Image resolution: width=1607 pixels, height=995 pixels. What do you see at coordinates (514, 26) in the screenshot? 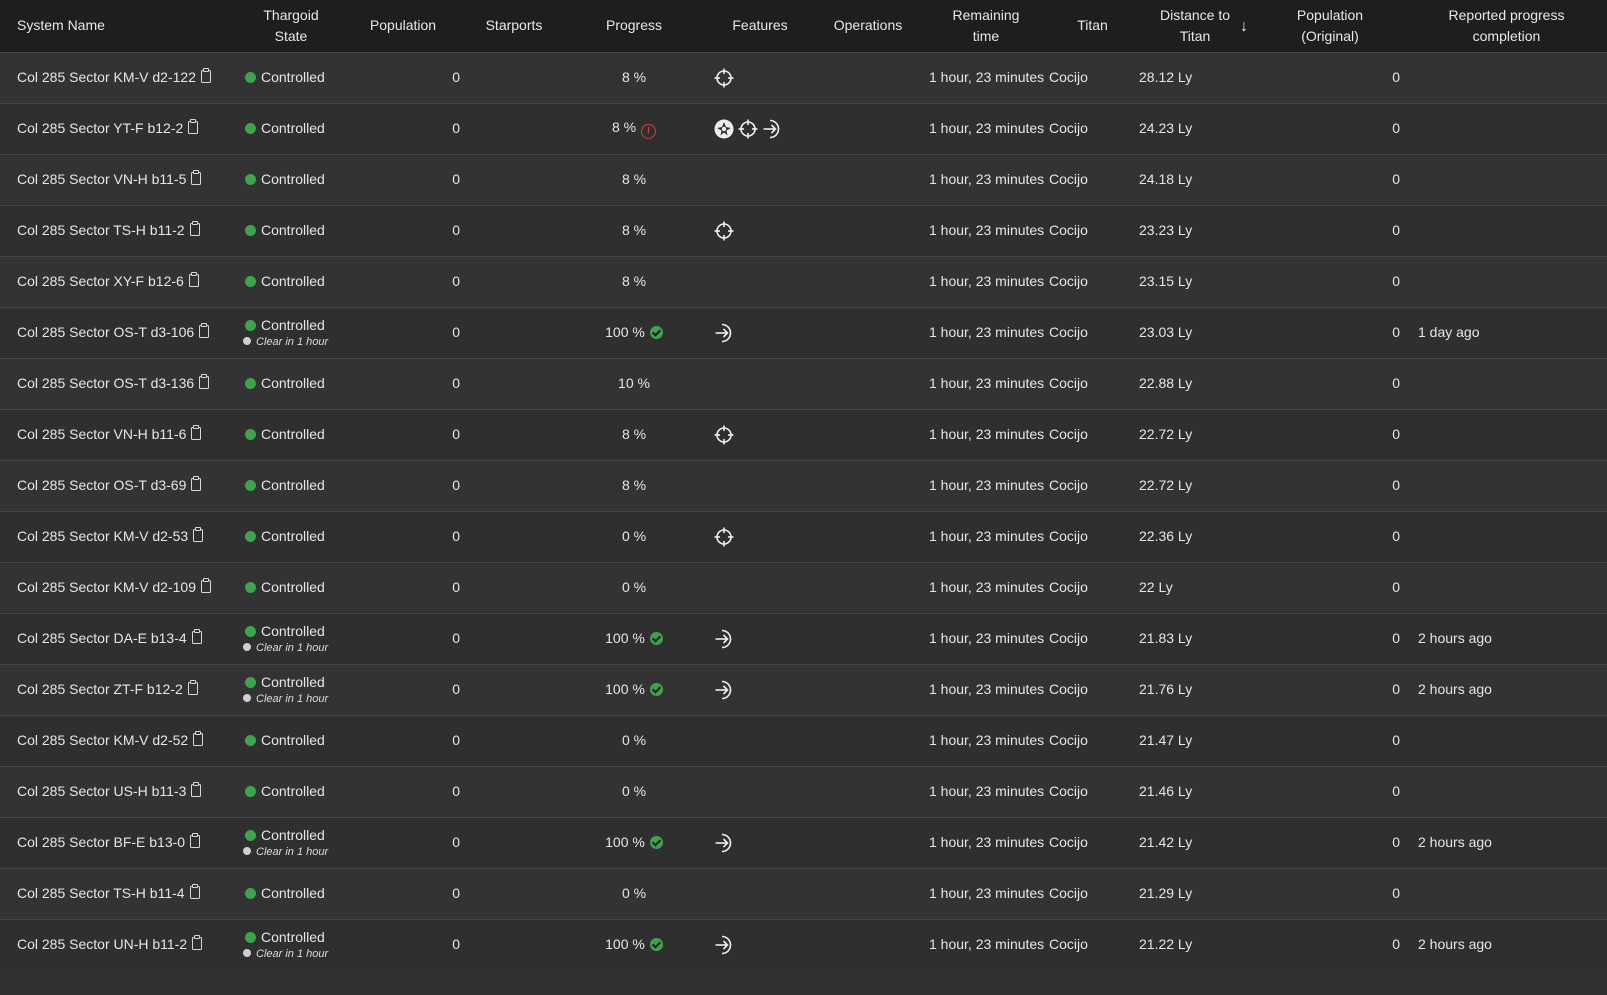
I see `header-starports: Starports` at bounding box center [514, 26].